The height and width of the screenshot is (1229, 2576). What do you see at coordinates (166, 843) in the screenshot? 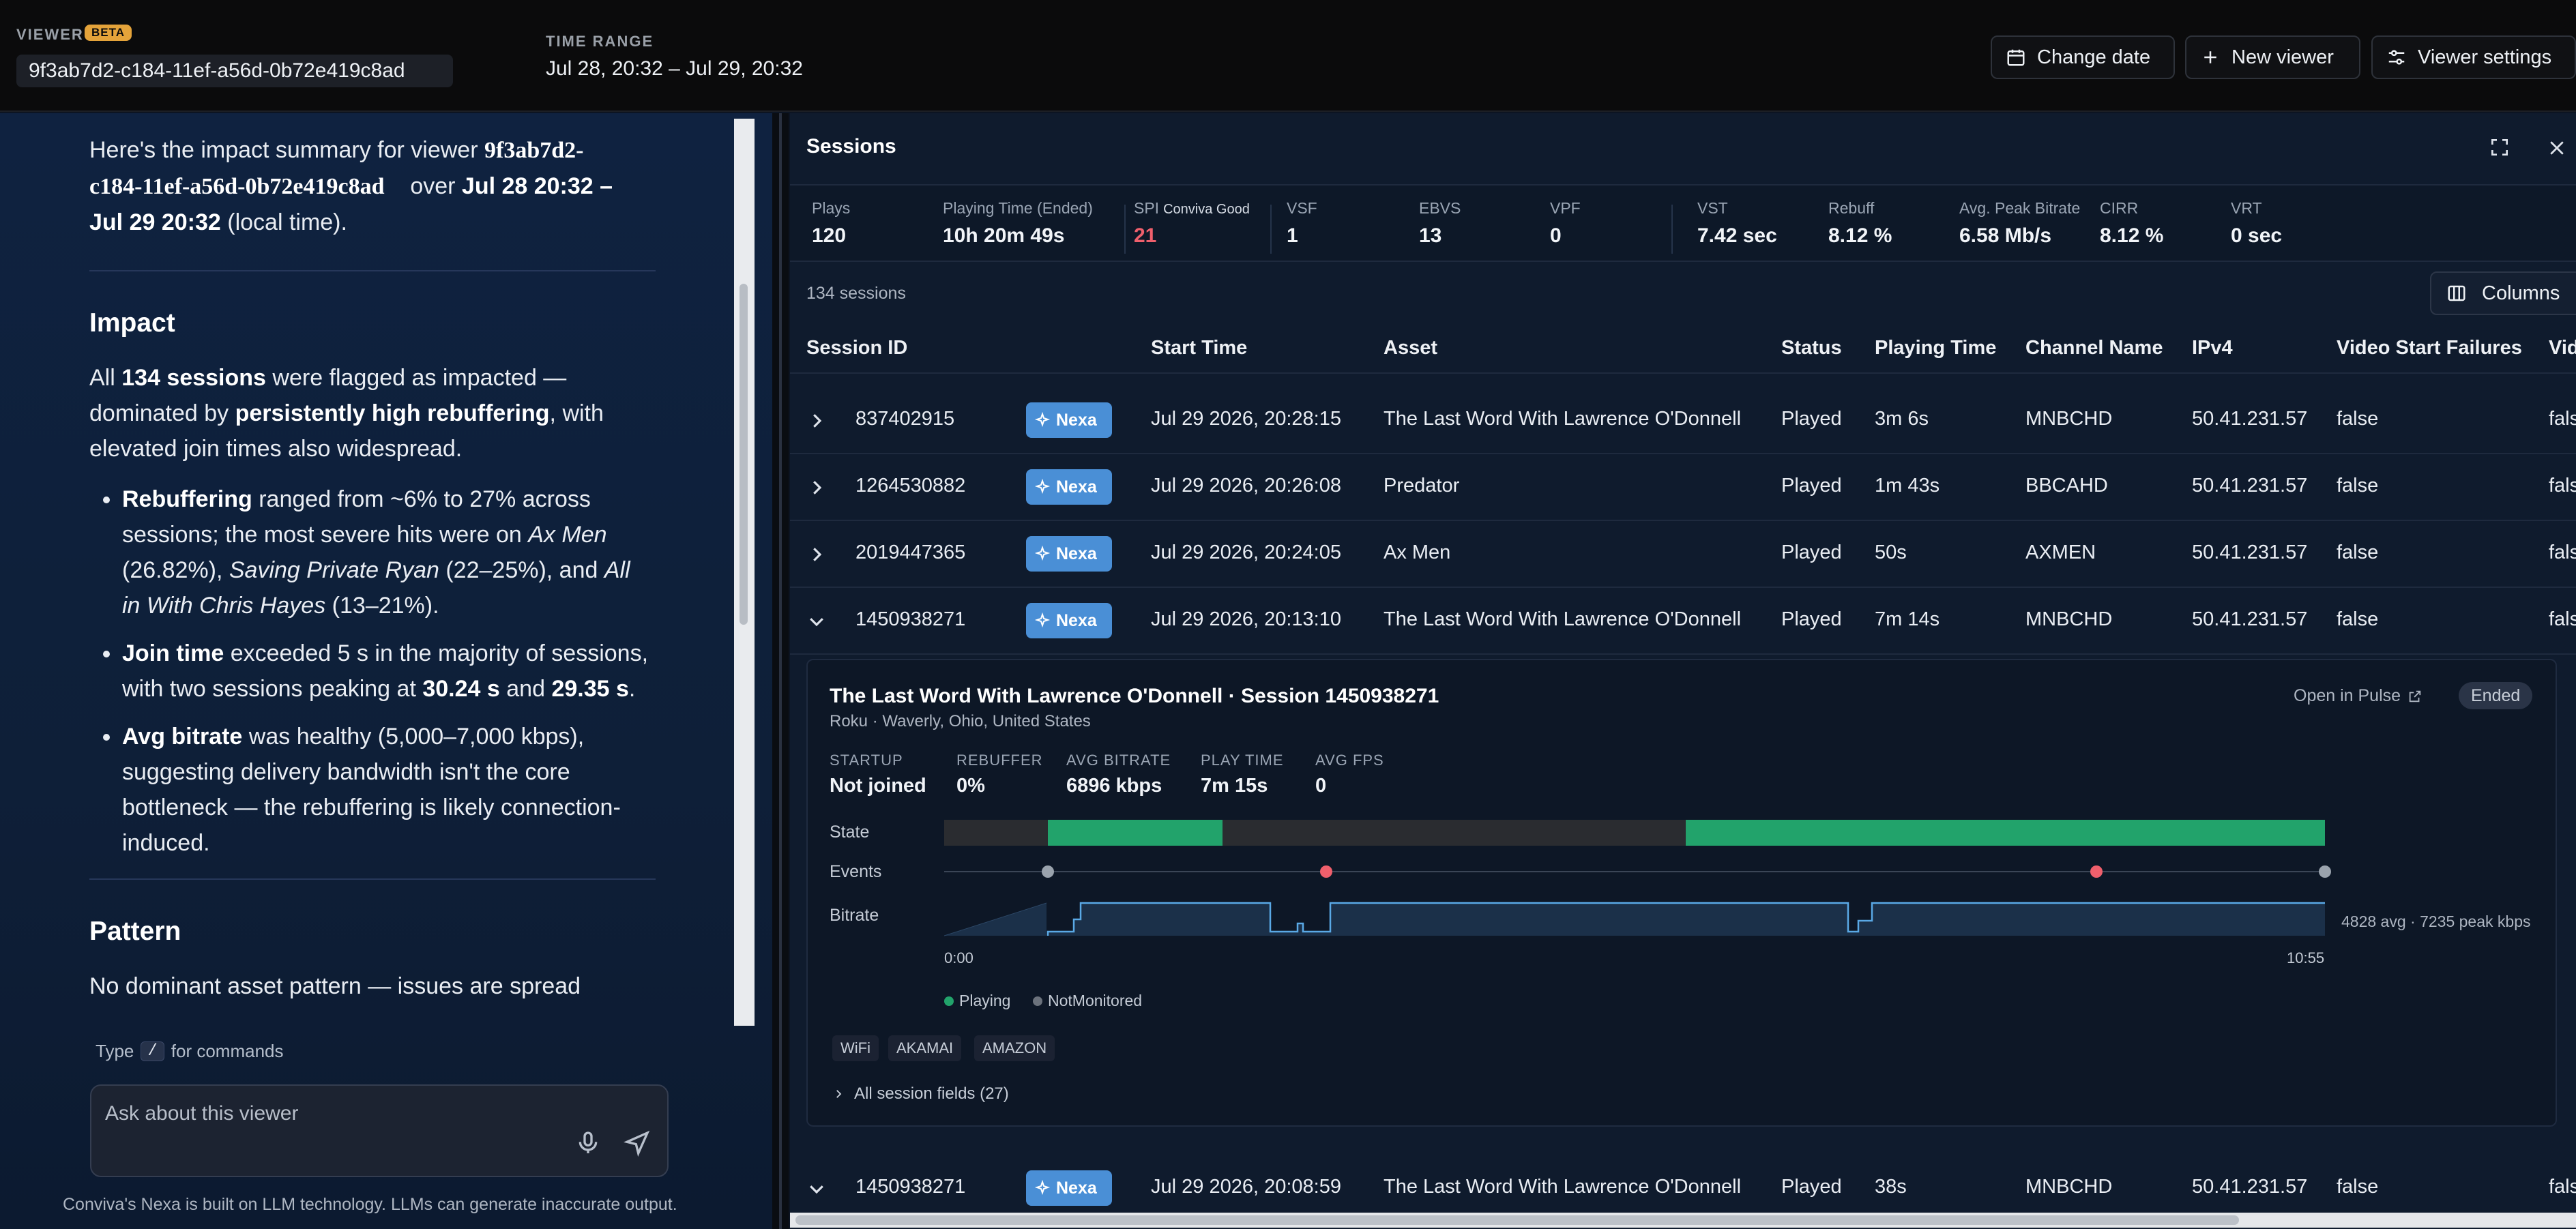
I see `bullet-text: induced.` at bounding box center [166, 843].